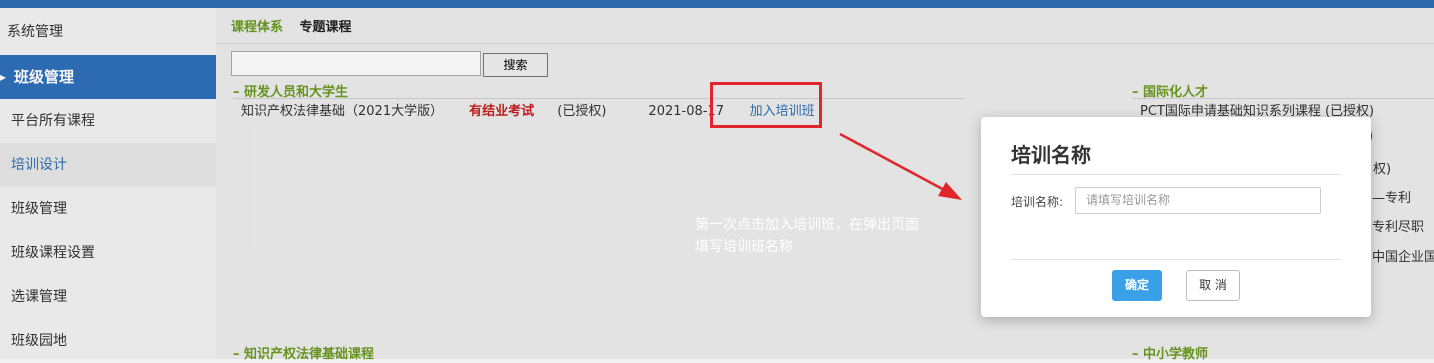 The width and height of the screenshot is (1434, 363). What do you see at coordinates (53, 253) in the screenshot?
I see `sidebar-item-label: 班级课程设置` at bounding box center [53, 253].